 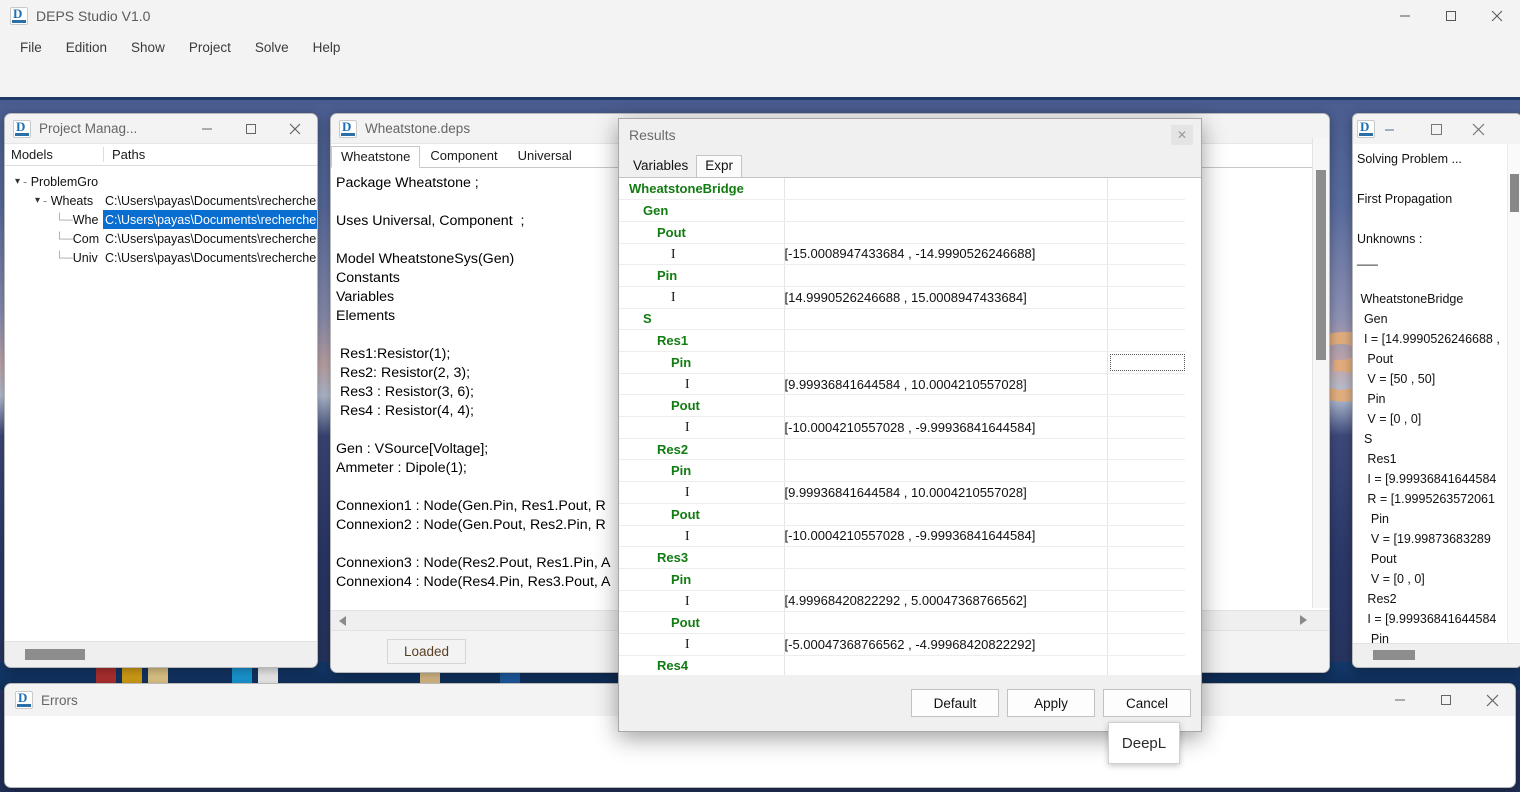 I want to click on table-row: Gen, so click(x=903, y=210).